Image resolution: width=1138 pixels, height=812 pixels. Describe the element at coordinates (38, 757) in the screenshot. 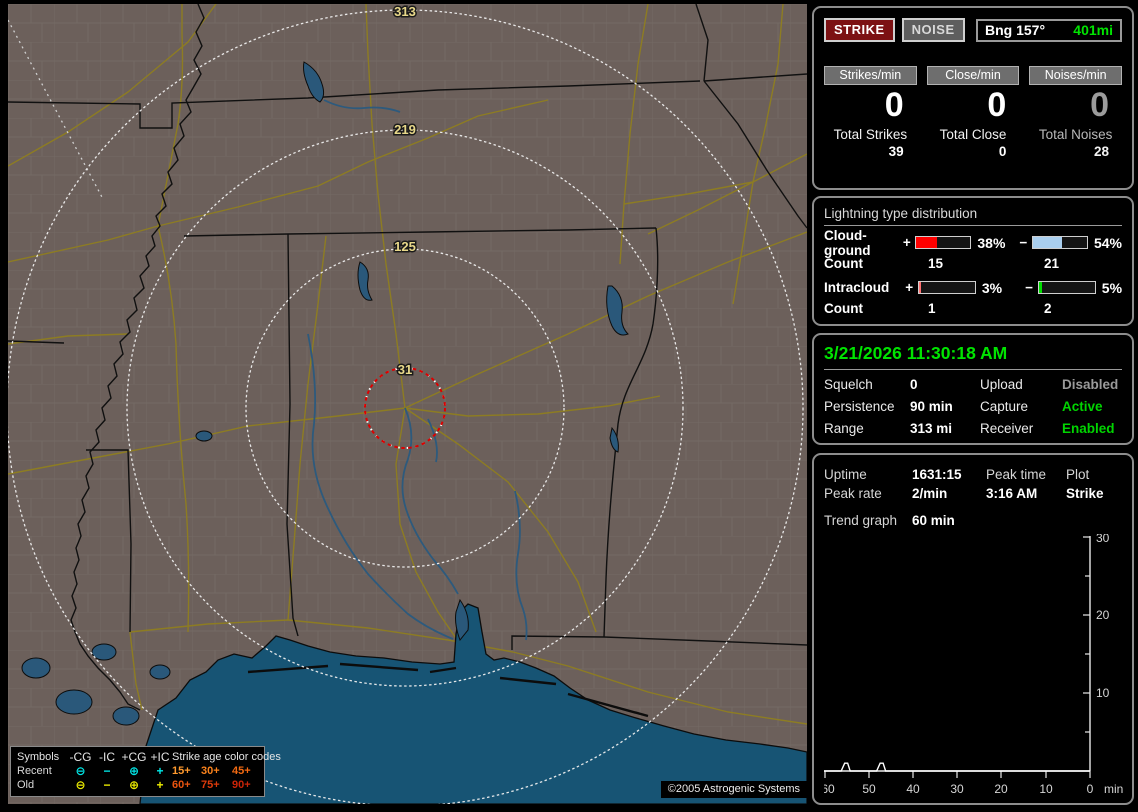

I see `legend-symbols-header: Symbols` at that location.